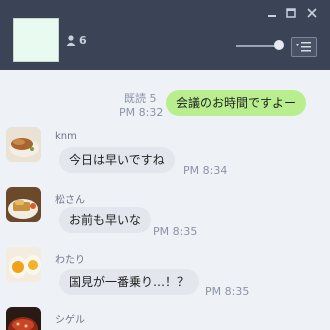 This screenshot has width=330, height=330. Describe the element at coordinates (236, 103) in the screenshot. I see `outgoing-message-bubble: 会議のお時間ですよー` at that location.